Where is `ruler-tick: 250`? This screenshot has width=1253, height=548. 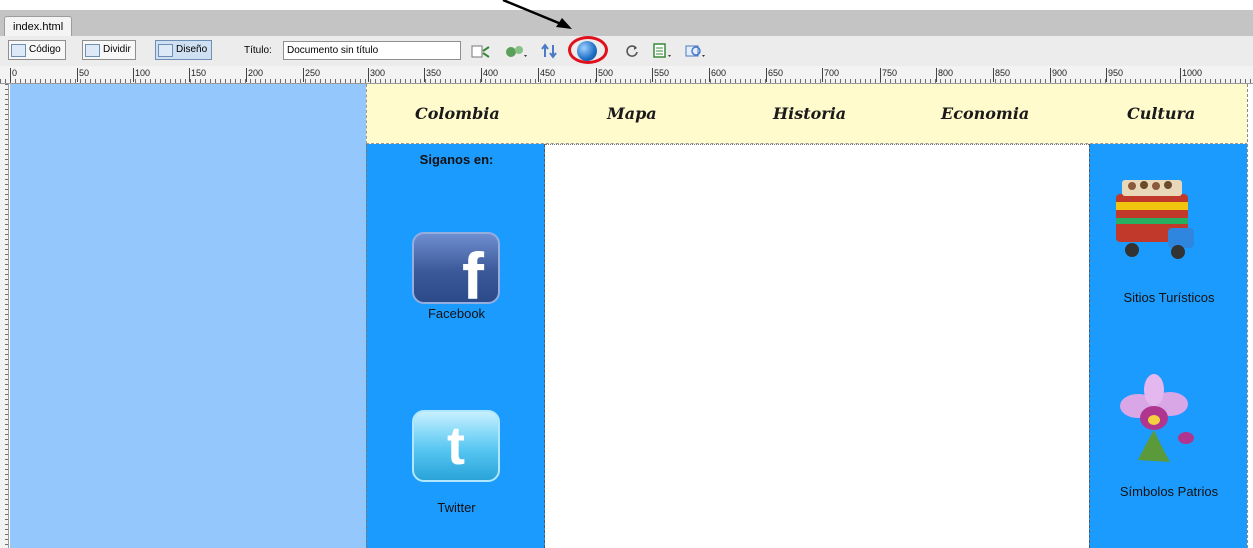 ruler-tick: 250 is located at coordinates (311, 75).